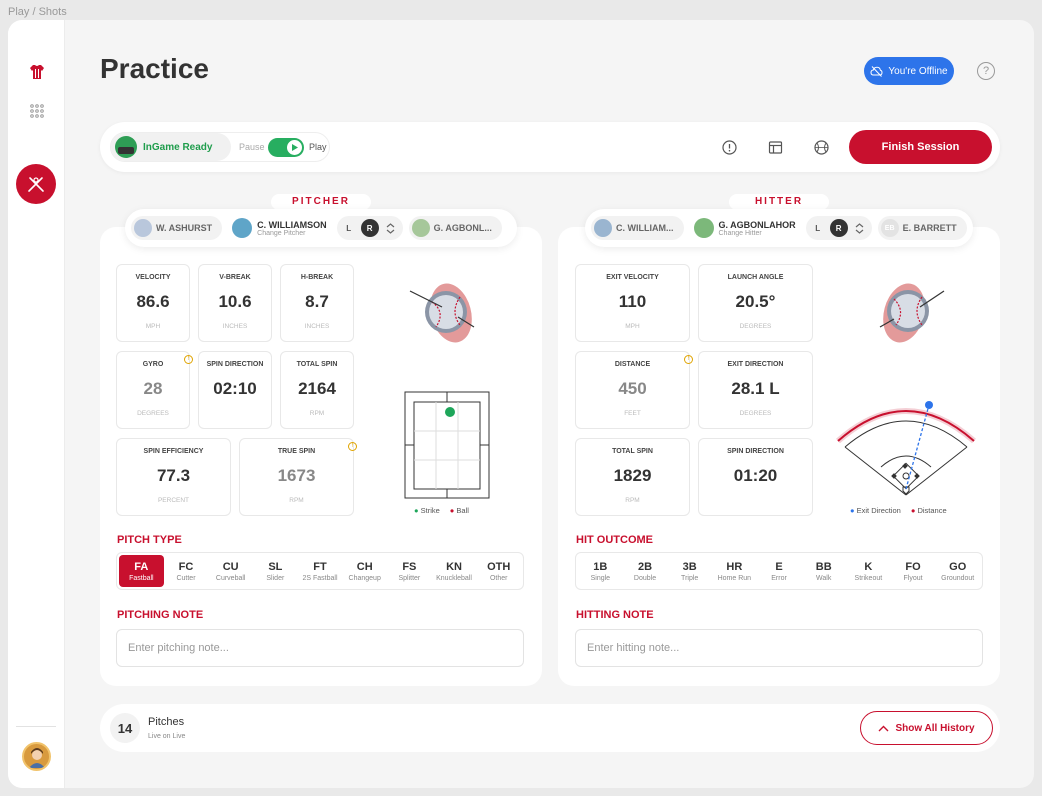 The image size is (1042, 796). What do you see at coordinates (745, 228) in the screenshot?
I see `current-hitter: G. AGBONLAHOR Change Hitter` at bounding box center [745, 228].